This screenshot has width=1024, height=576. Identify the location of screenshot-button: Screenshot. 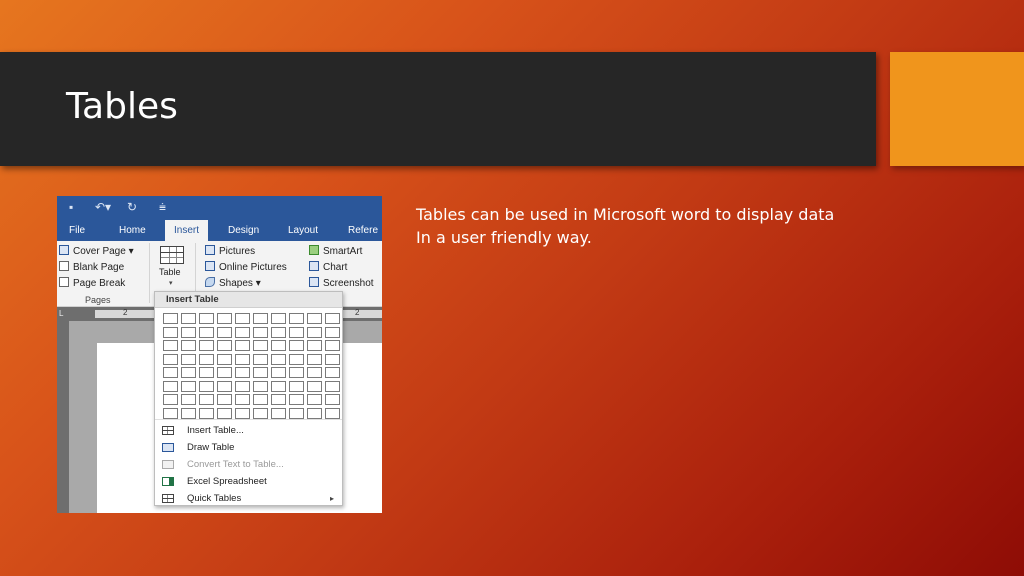
(341, 284).